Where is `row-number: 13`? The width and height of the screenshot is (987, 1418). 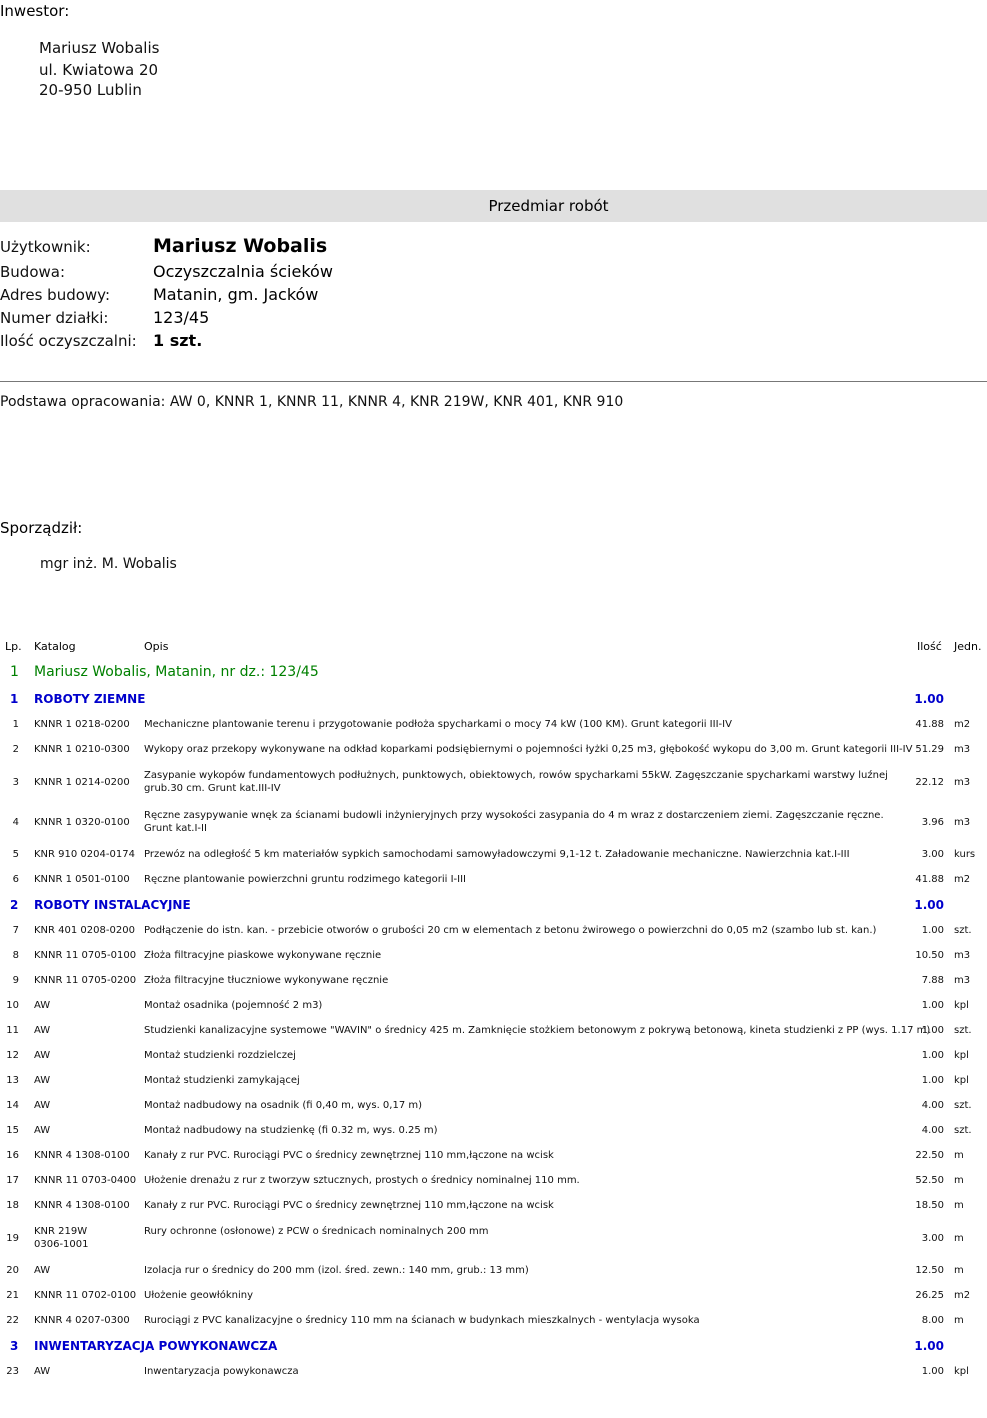 row-number: 13 is located at coordinates (12, 1080).